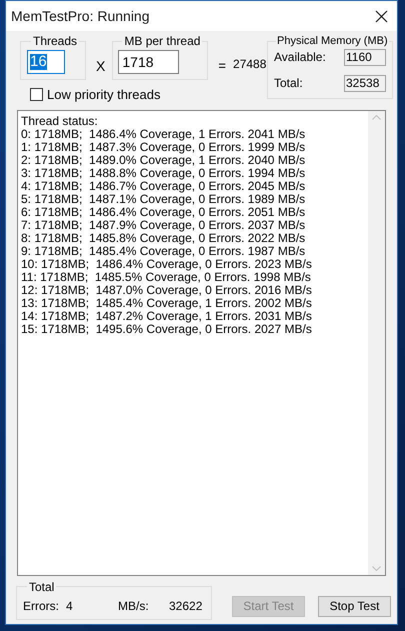  I want to click on total-label: Total, so click(42, 587).